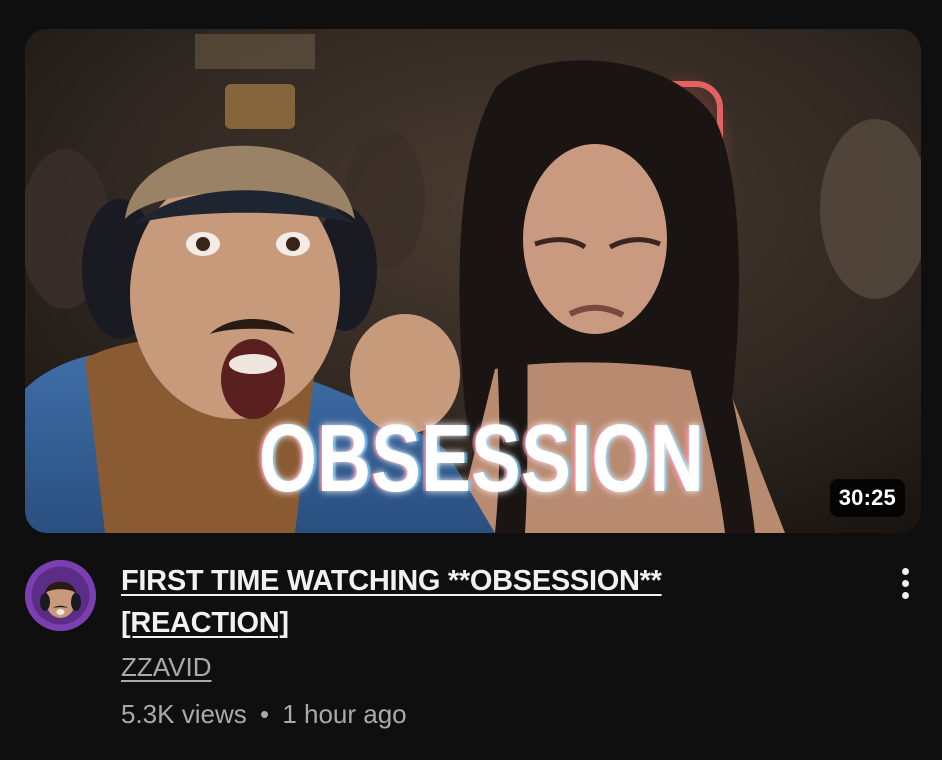  I want to click on video-stats: 5.3K views • 1 hour ago, so click(264, 714).